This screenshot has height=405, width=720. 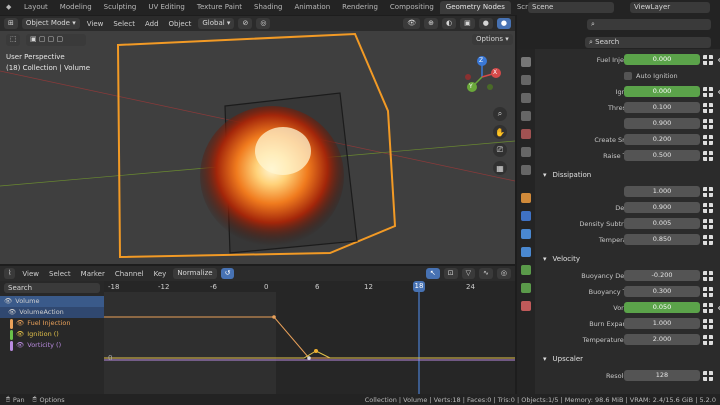 What do you see at coordinates (166, 7) in the screenshot?
I see `workspace-tab-uv-editing: UV Editing` at bounding box center [166, 7].